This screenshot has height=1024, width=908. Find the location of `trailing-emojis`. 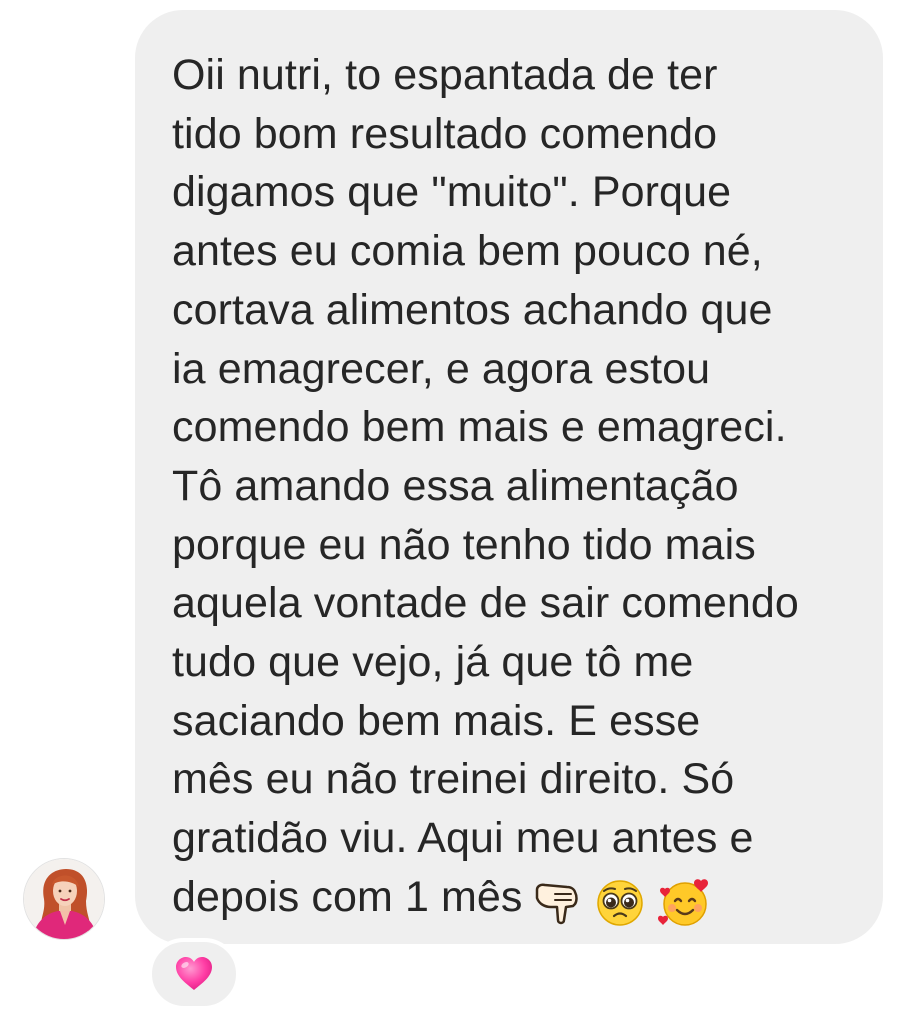

trailing-emojis is located at coordinates (623, 901).